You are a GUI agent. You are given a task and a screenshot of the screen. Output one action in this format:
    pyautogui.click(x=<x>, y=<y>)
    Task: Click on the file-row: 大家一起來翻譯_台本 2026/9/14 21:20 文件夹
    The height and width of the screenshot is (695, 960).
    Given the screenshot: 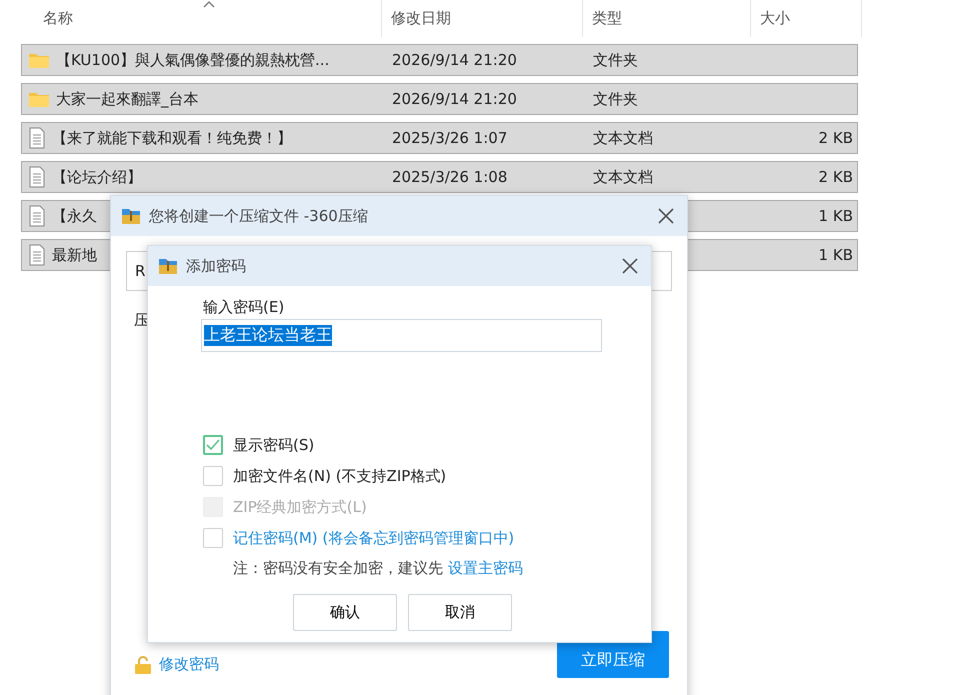 What is the action you would take?
    pyautogui.click(x=439, y=99)
    